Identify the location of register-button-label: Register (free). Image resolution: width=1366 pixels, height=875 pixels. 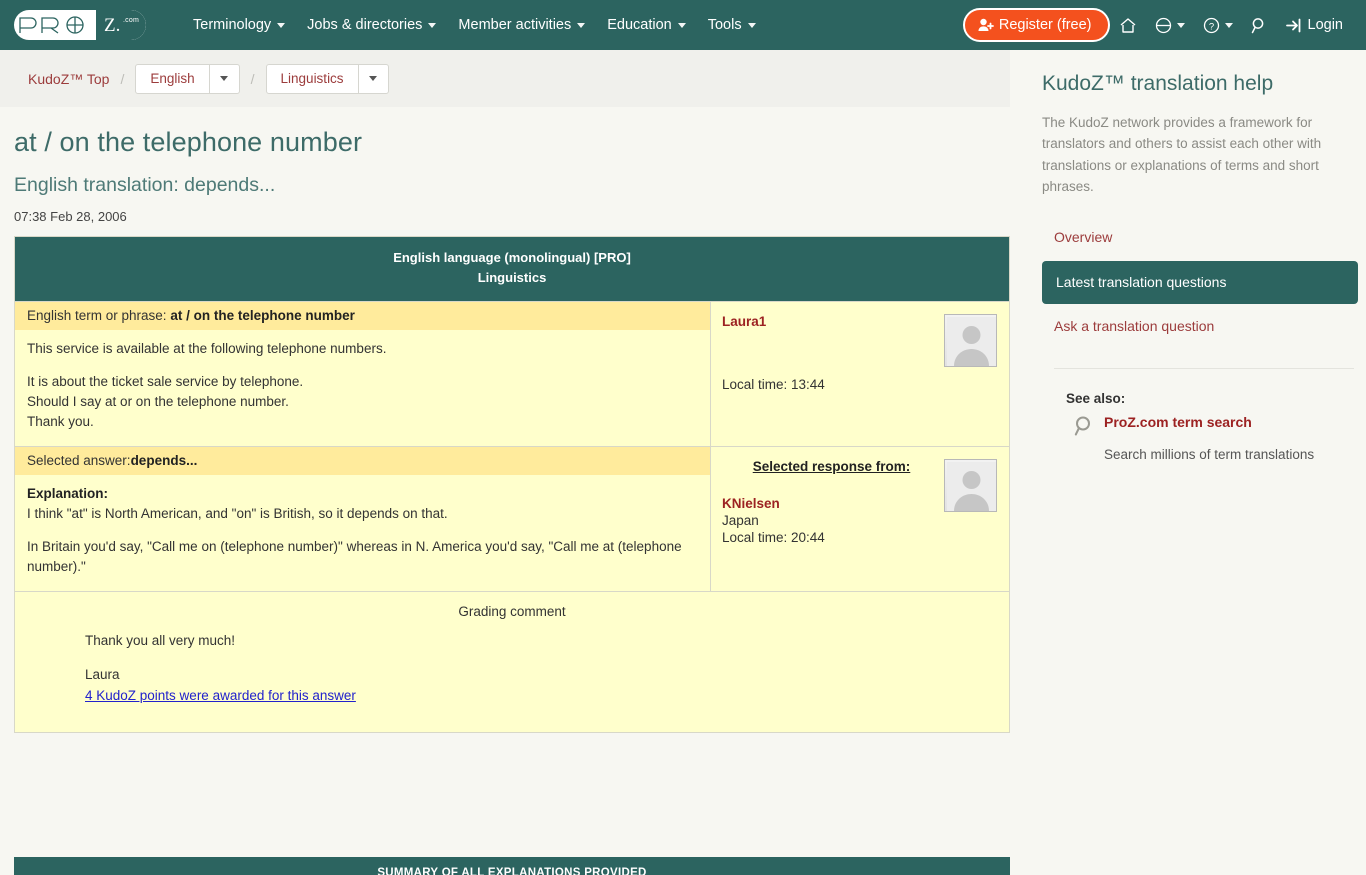
(1045, 25).